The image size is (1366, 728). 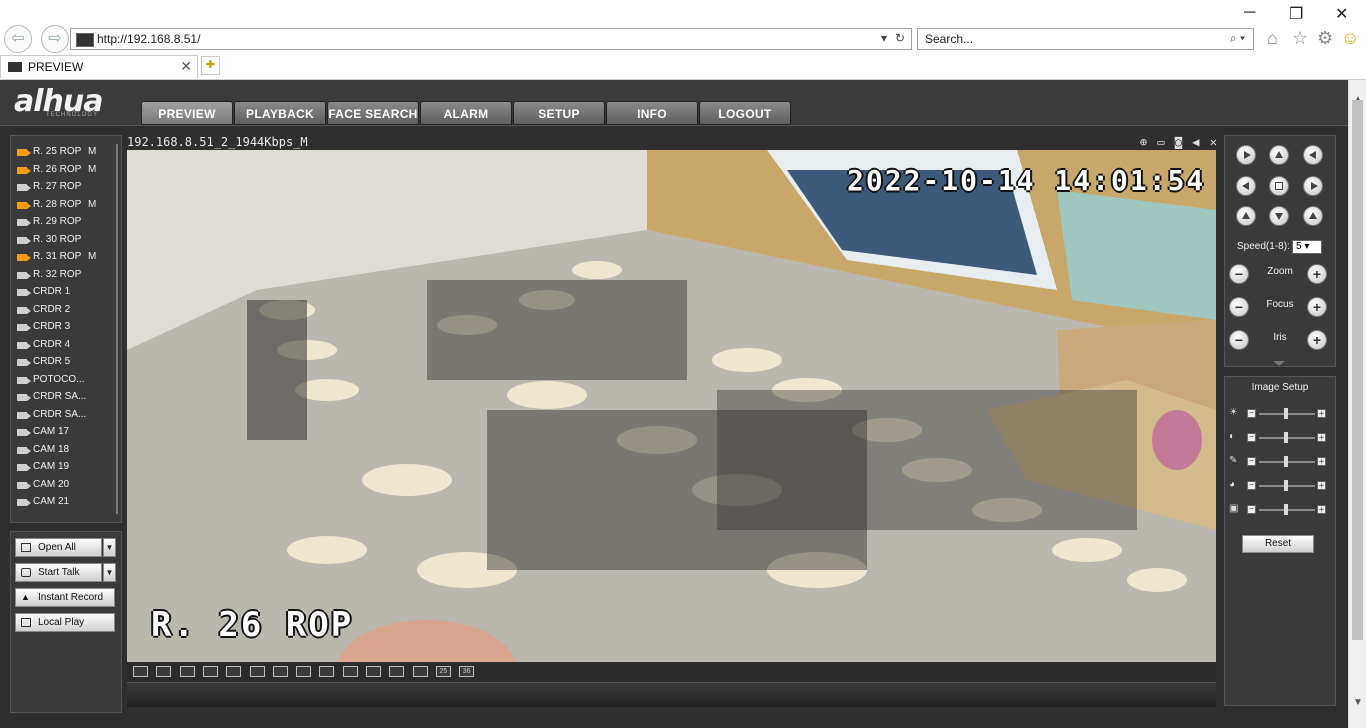 I want to click on iris-close-button: −, so click(x=1239, y=340).